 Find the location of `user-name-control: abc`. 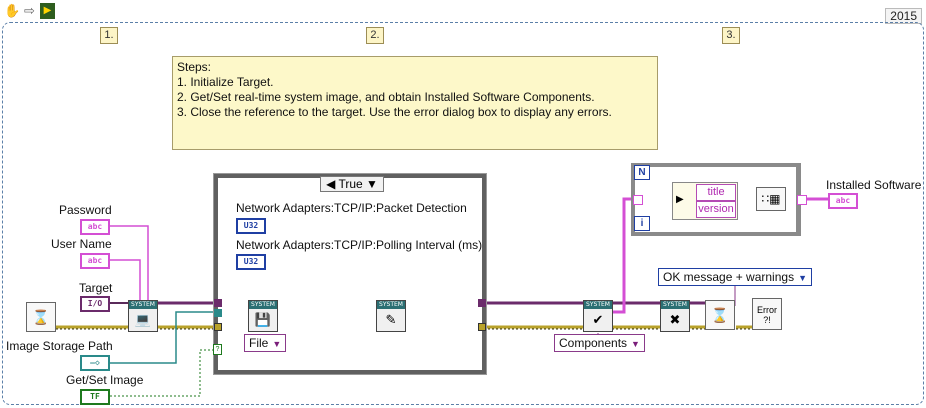

user-name-control: abc is located at coordinates (95, 261).